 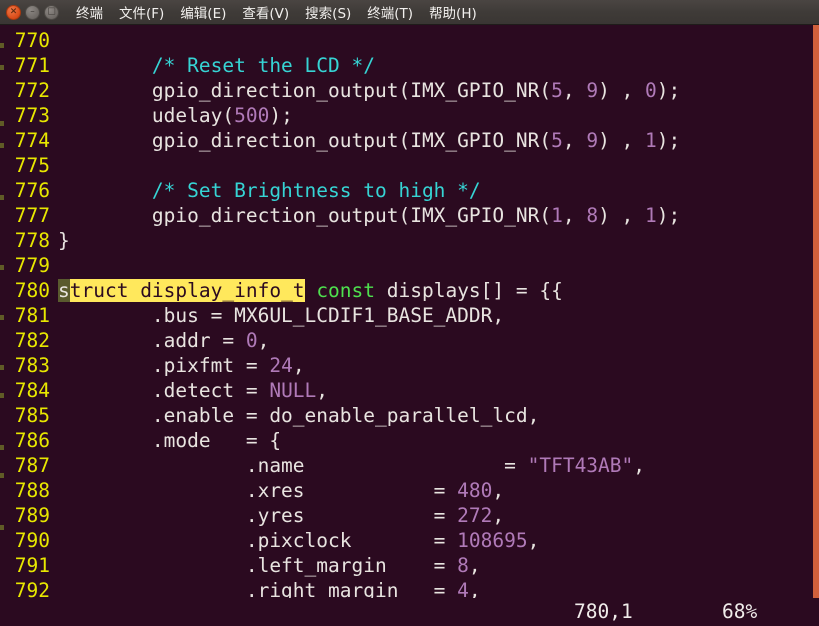 What do you see at coordinates (281, 315) in the screenshot?
I see `line-content: .bus = MX6UL_LCDIF1_BASE_ADDR,` at bounding box center [281, 315].